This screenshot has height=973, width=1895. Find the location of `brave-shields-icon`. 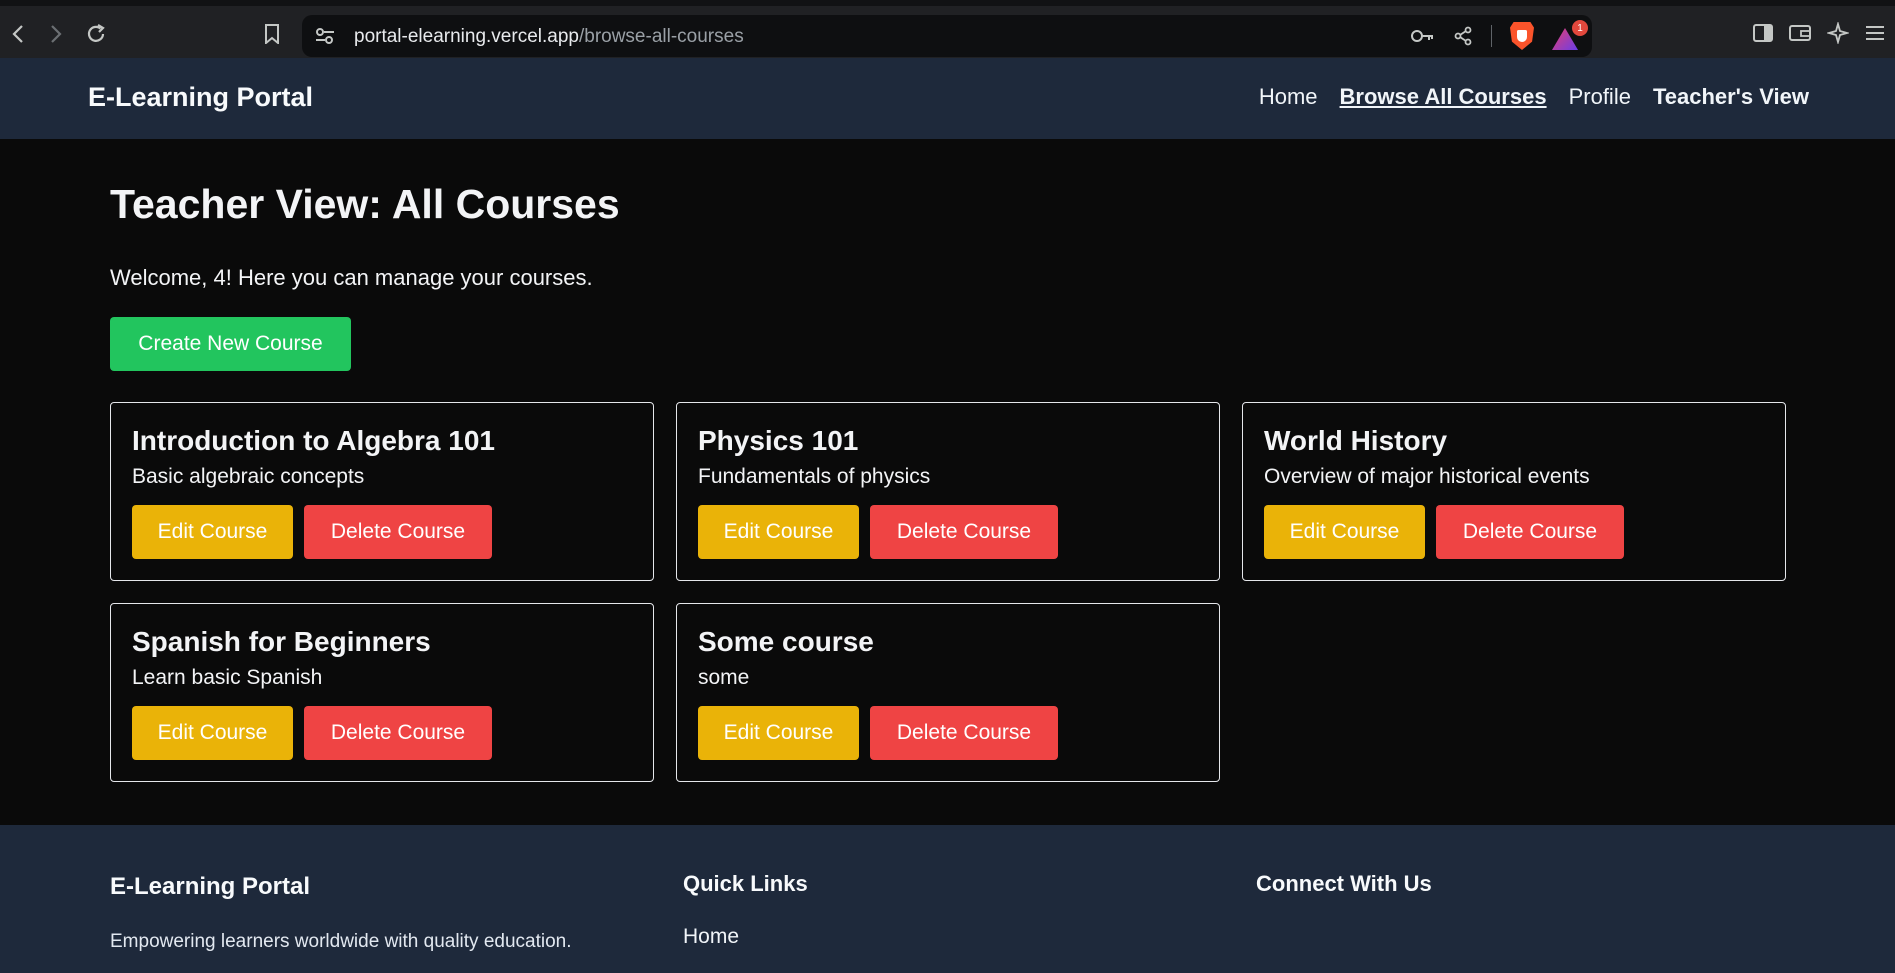

brave-shields-icon is located at coordinates (1522, 36).